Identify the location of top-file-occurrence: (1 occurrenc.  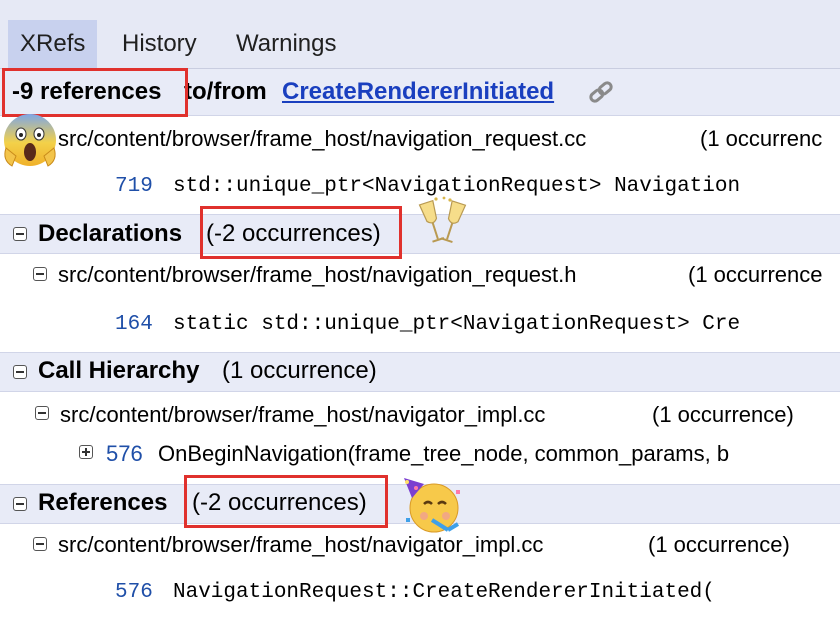
(761, 138).